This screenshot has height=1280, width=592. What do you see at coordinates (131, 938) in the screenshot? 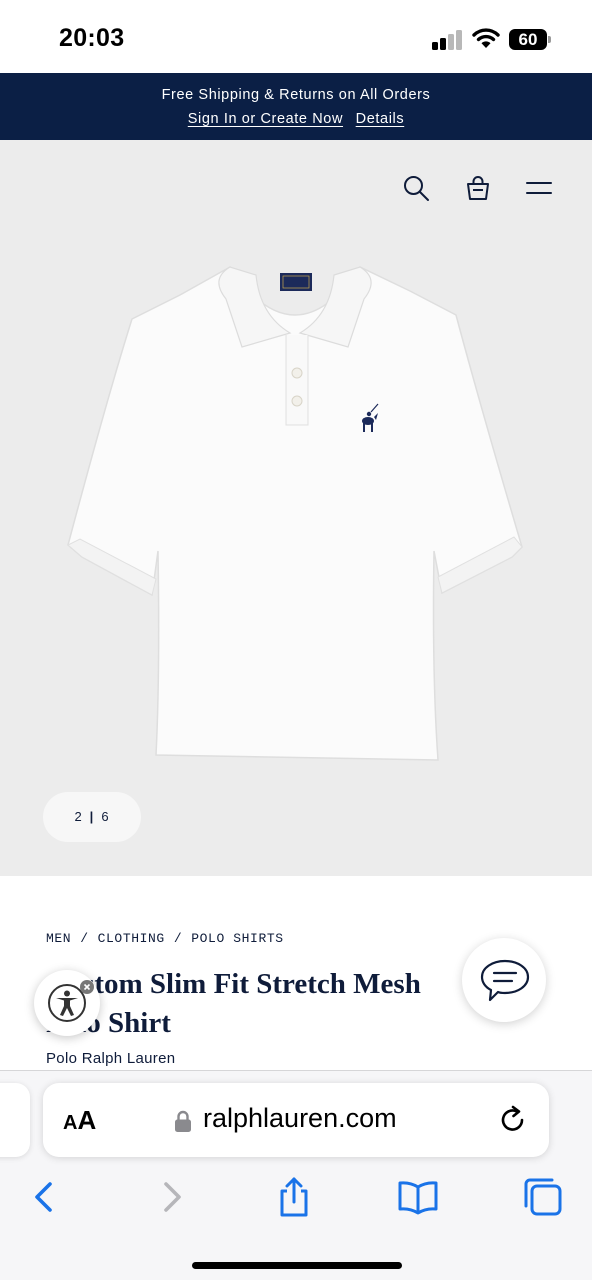
I see `breadcrumb-clothing: CLOTHING` at bounding box center [131, 938].